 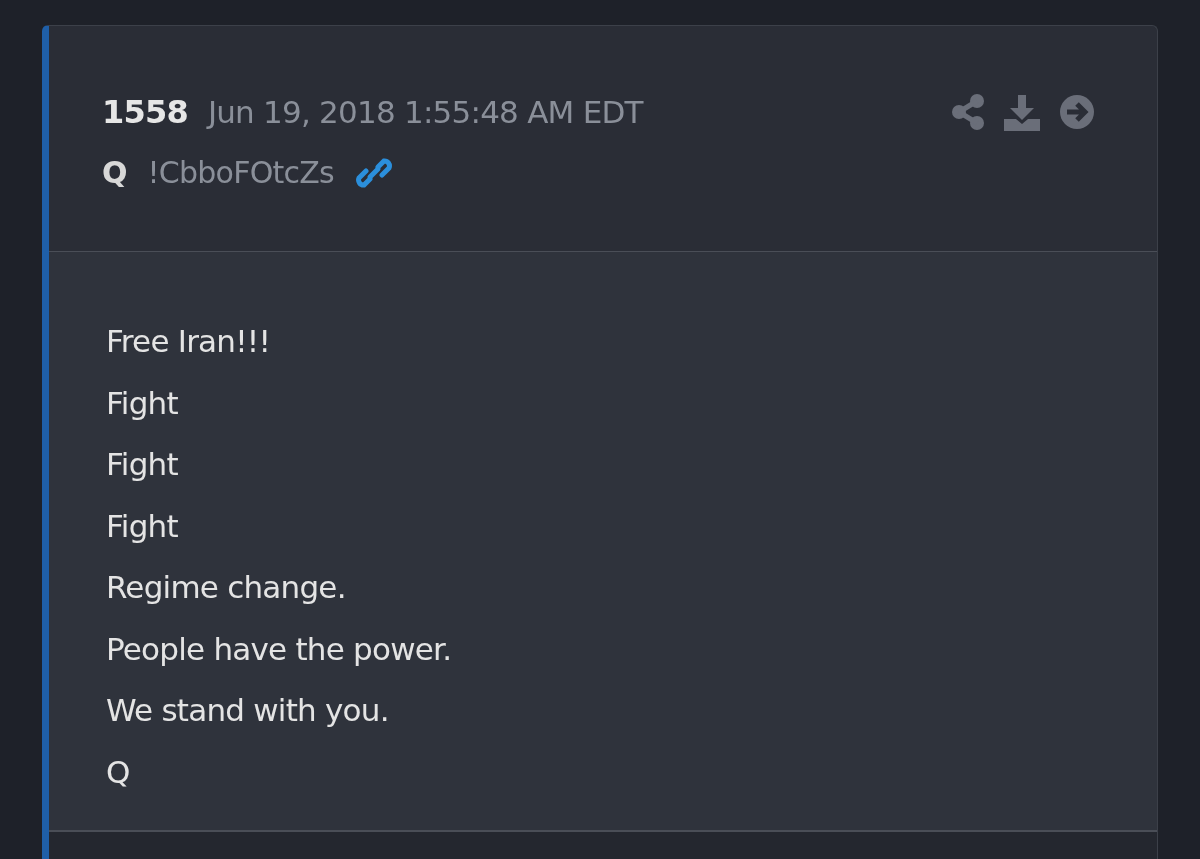 What do you see at coordinates (968, 112) in the screenshot?
I see `share-icon` at bounding box center [968, 112].